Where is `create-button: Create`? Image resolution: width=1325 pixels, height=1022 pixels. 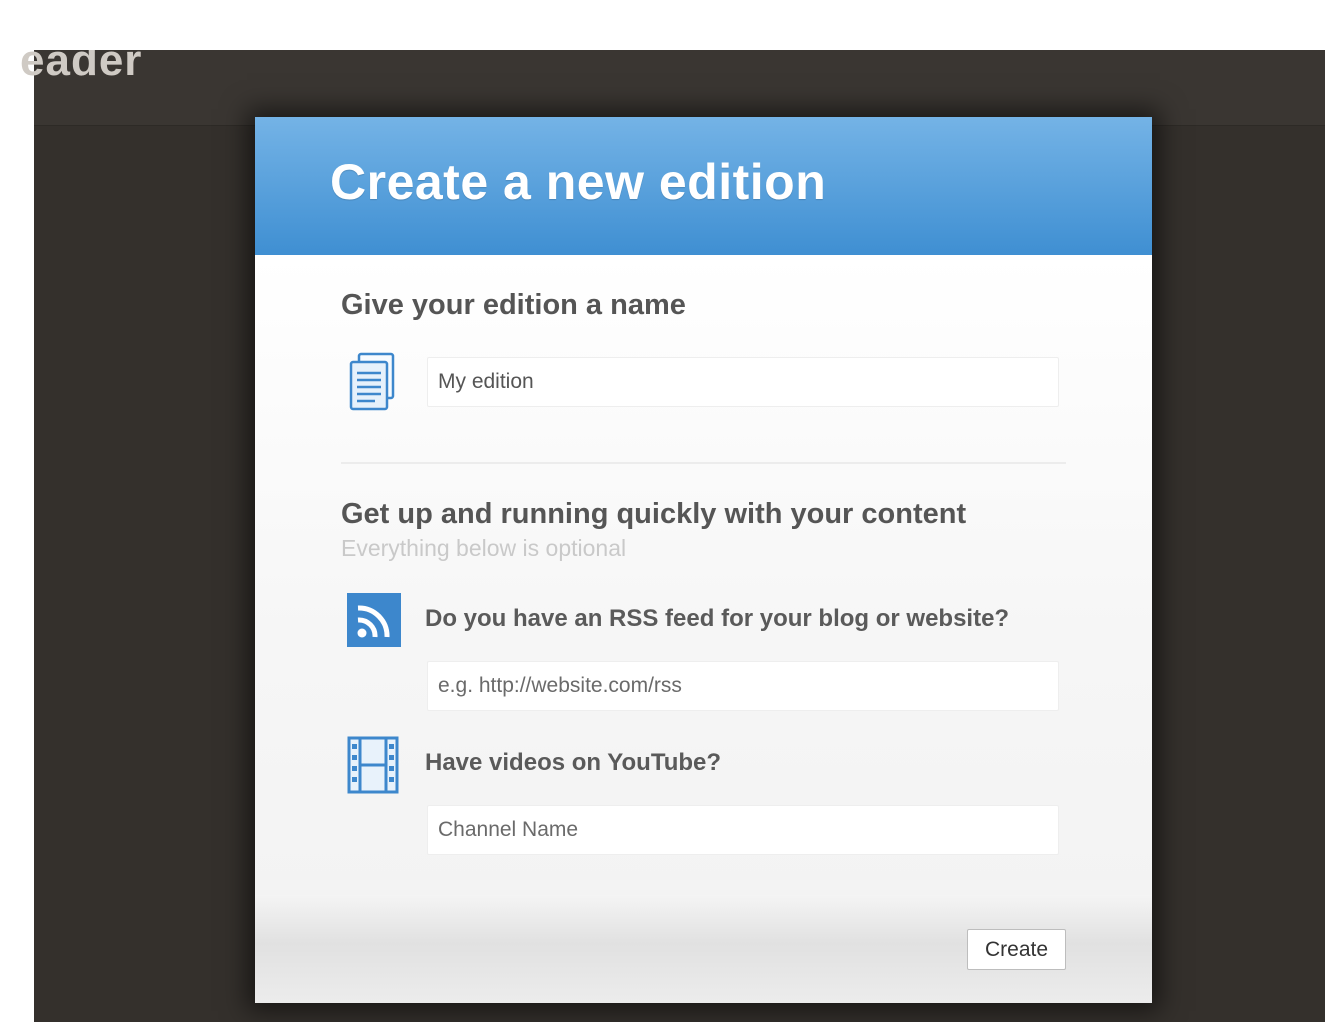 create-button: Create is located at coordinates (1016, 949).